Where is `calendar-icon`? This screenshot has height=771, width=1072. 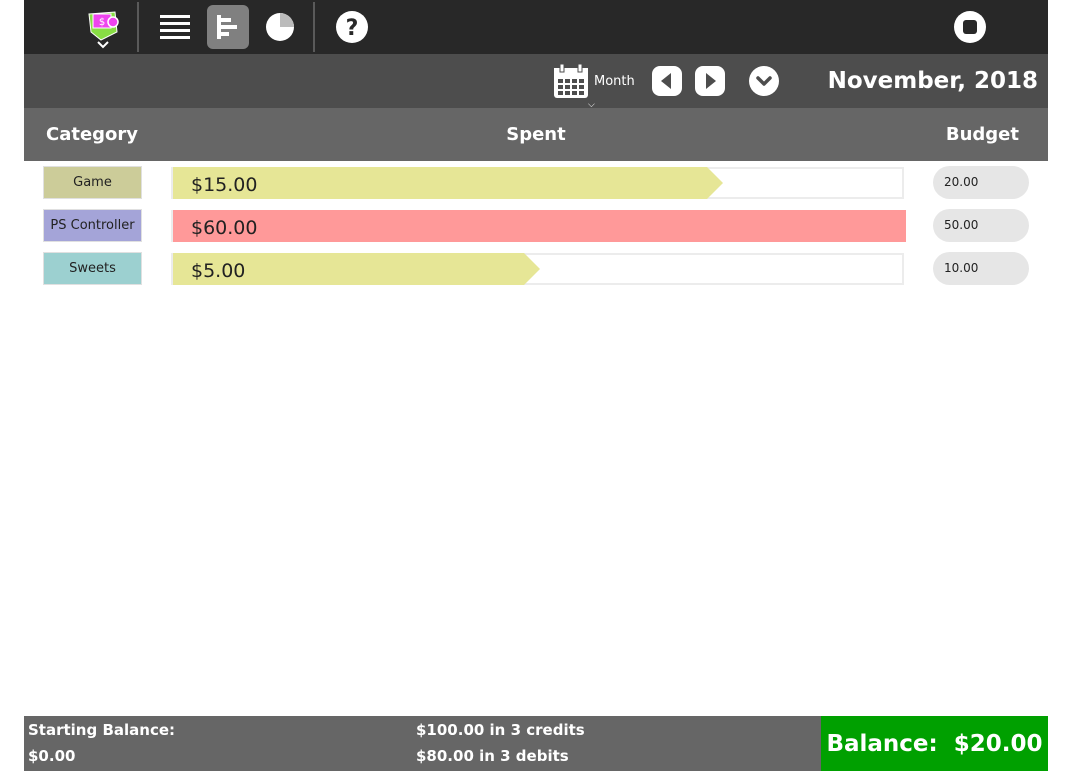
calendar-icon is located at coordinates (571, 80).